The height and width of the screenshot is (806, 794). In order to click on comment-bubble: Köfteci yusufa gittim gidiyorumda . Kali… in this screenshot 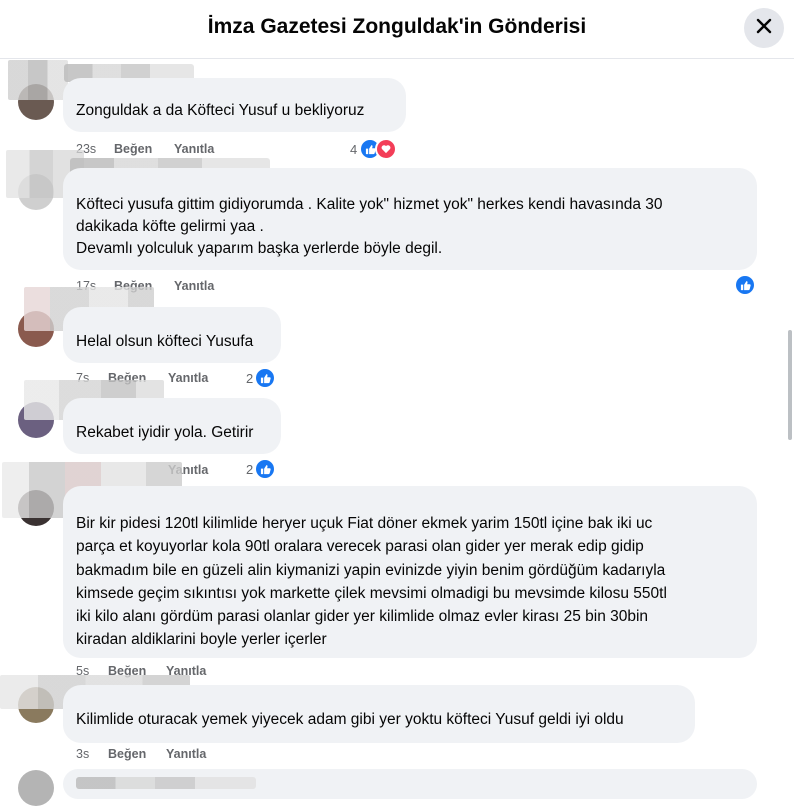, I will do `click(410, 219)`.